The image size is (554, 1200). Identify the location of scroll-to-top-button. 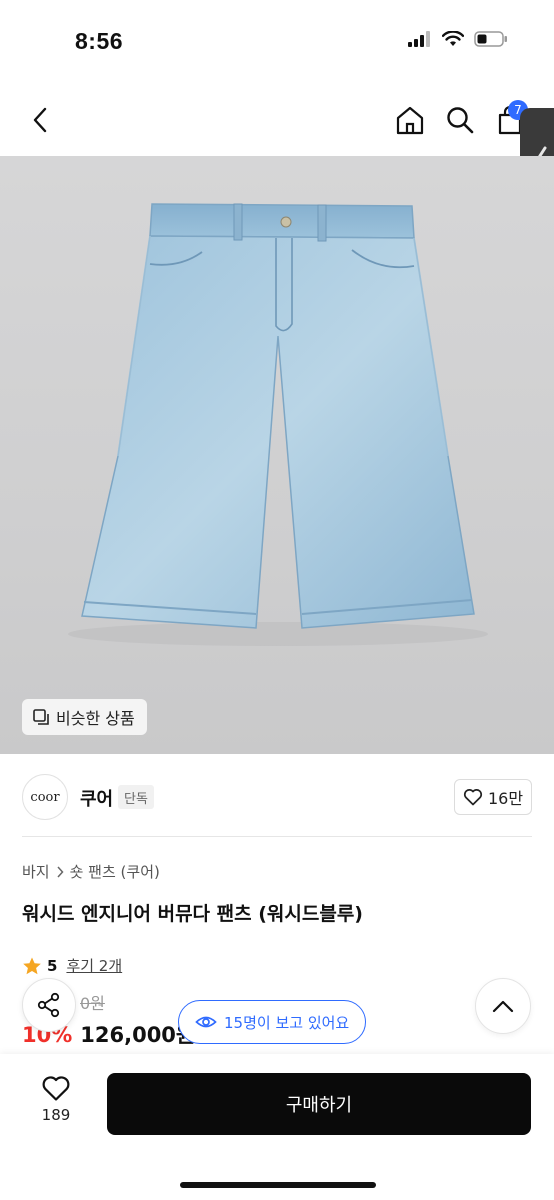
(503, 1006).